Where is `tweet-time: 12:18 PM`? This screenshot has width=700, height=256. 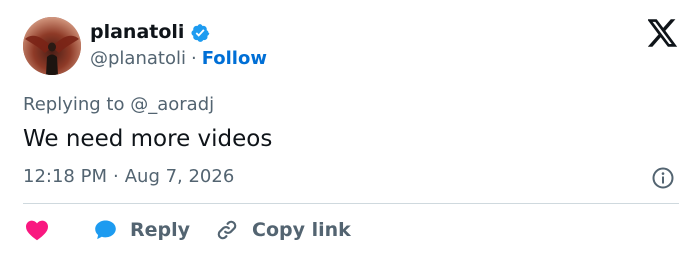 tweet-time: 12:18 PM is located at coordinates (65, 176).